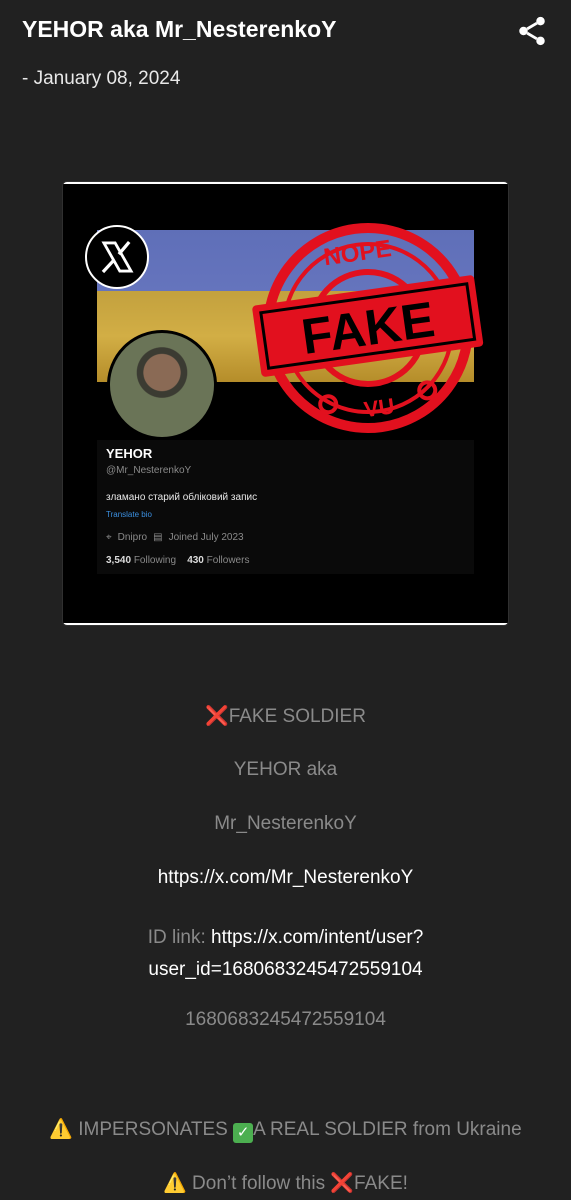 The width and height of the screenshot is (571, 1200). I want to click on post-title: YEHOR aka Mr_NesterenkoY, so click(179, 29).